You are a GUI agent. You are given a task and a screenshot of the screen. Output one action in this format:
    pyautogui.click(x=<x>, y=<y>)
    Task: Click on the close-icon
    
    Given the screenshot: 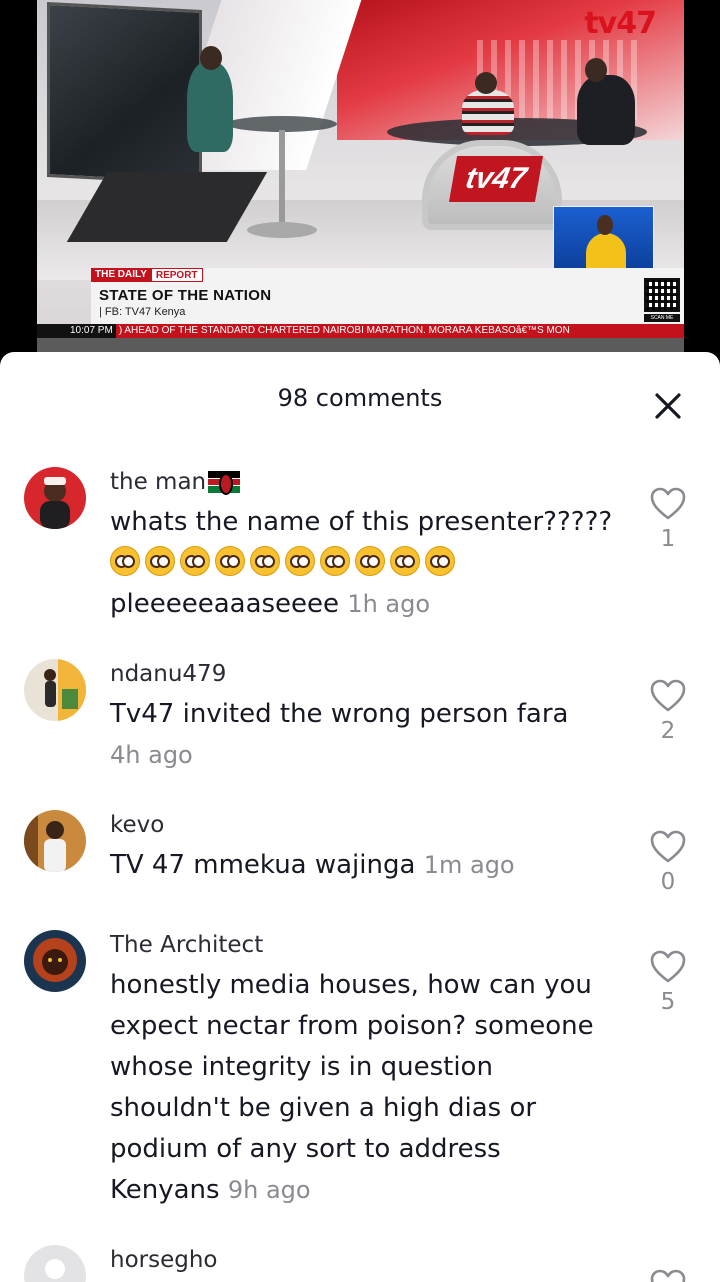 What is the action you would take?
    pyautogui.click(x=668, y=406)
    